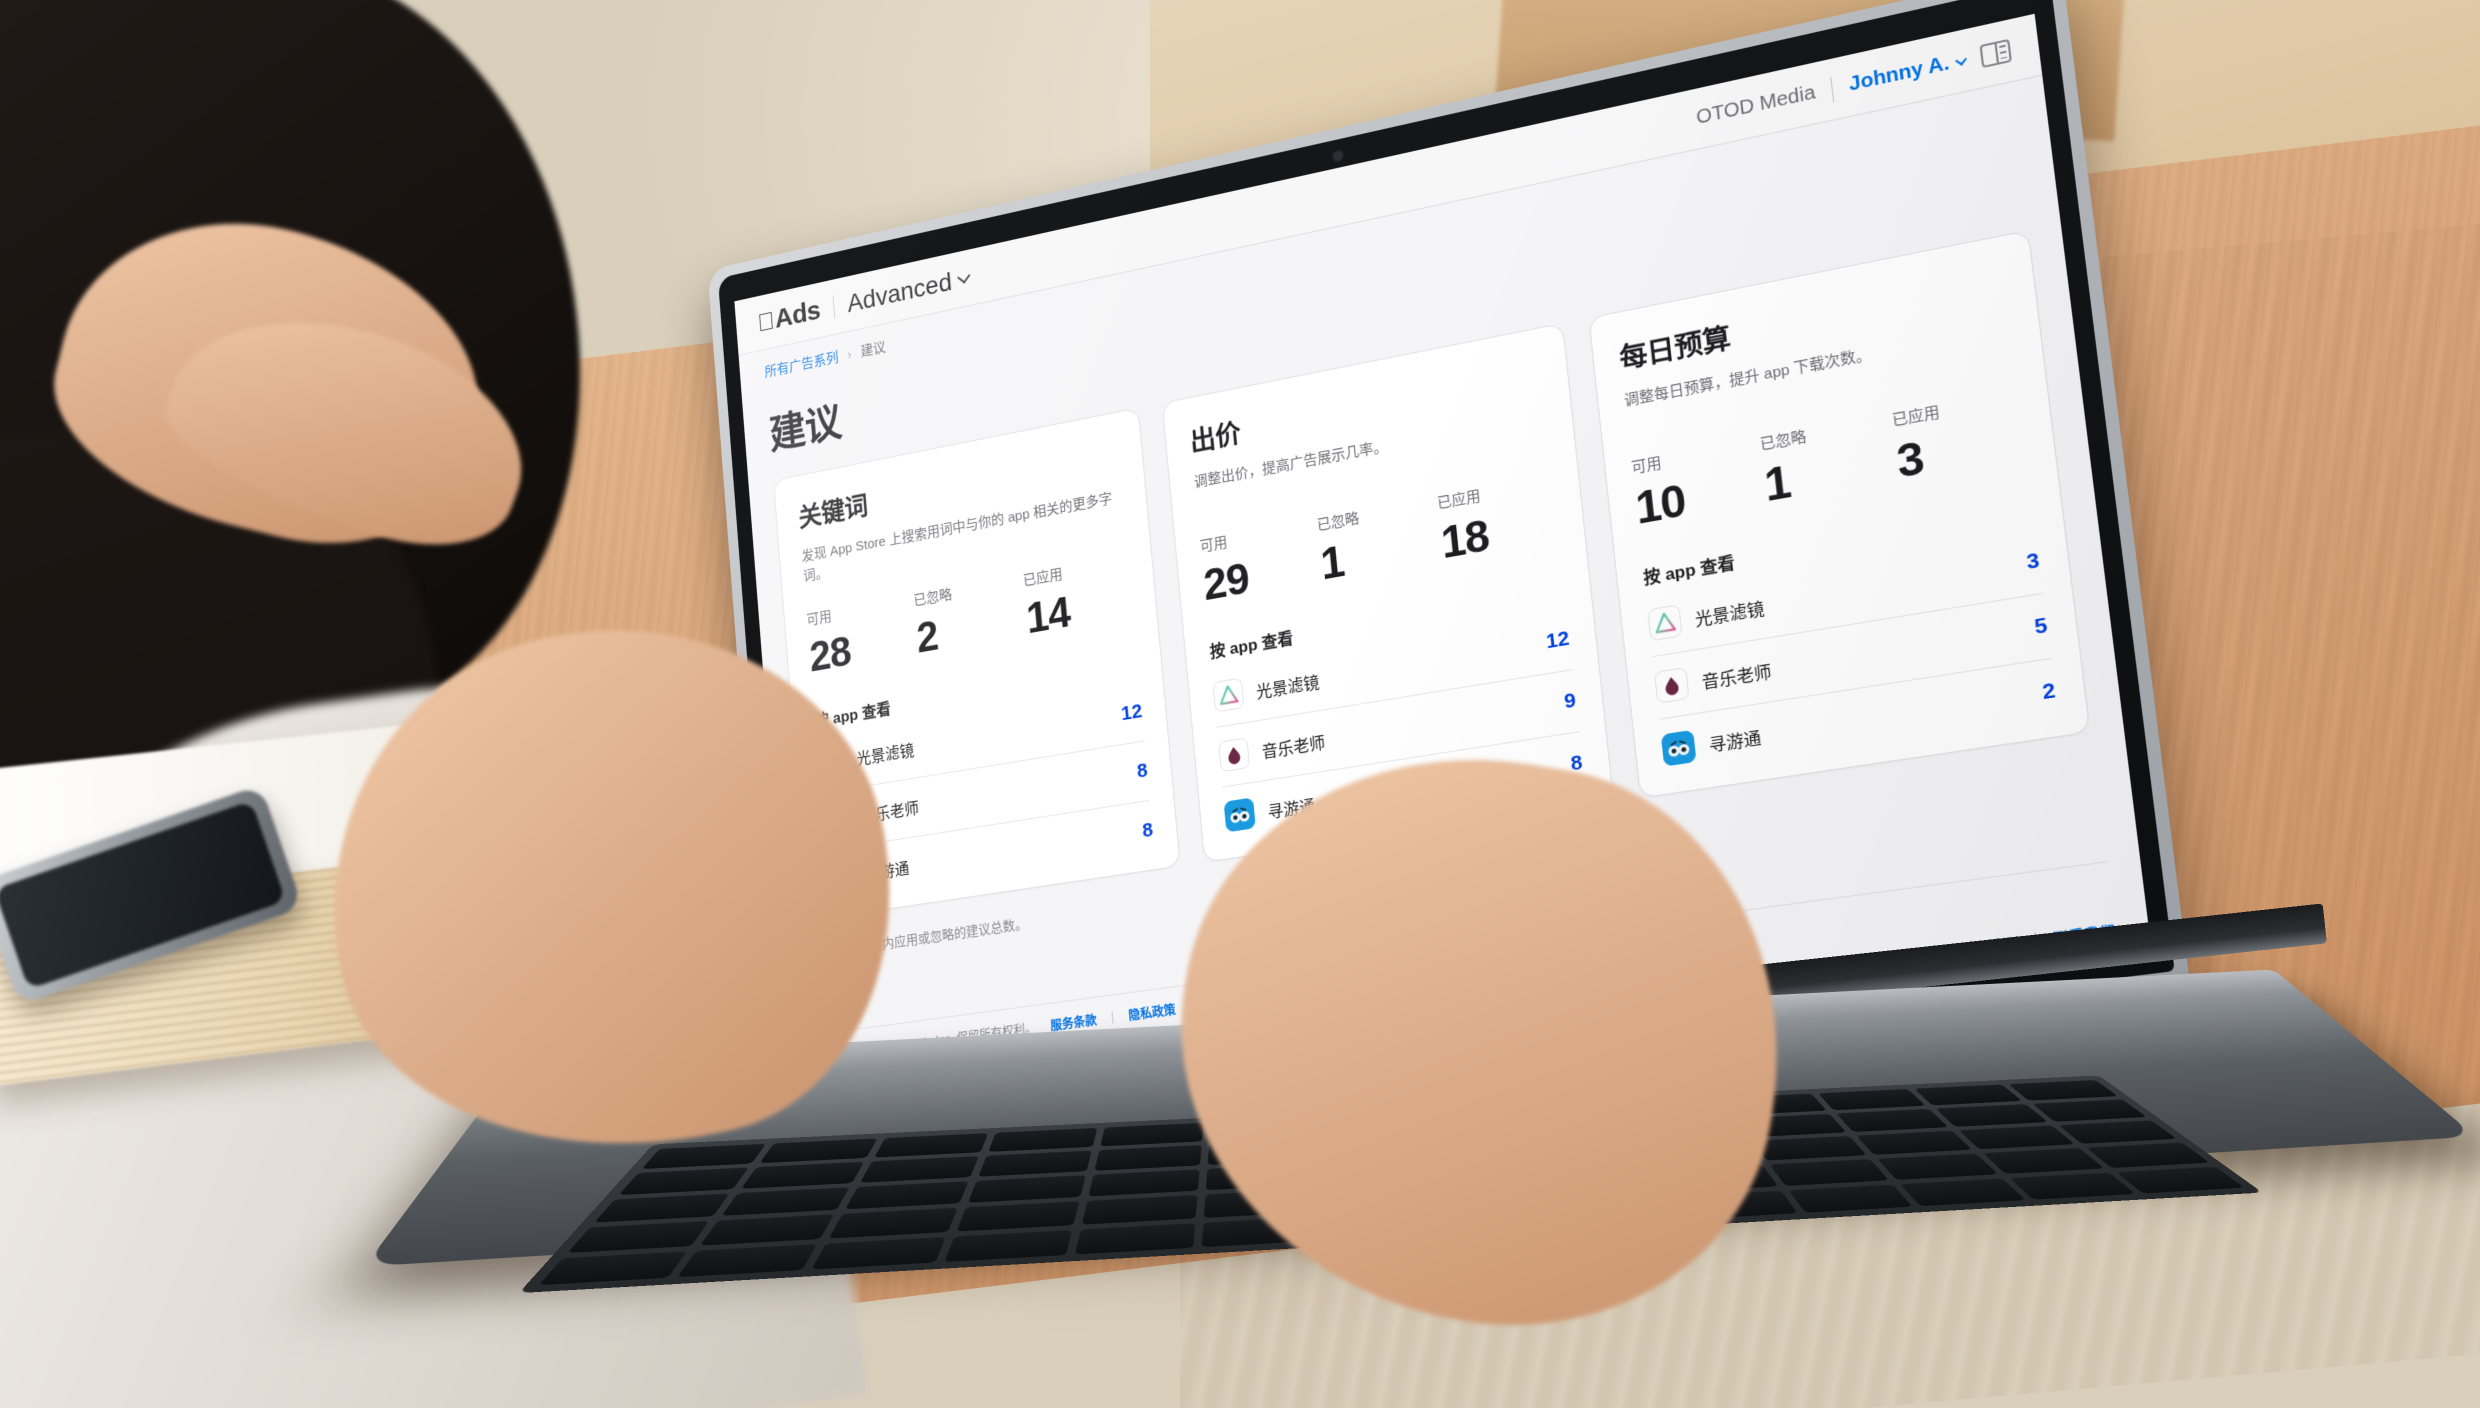 The height and width of the screenshot is (1408, 2480). What do you see at coordinates (1832, 89) in the screenshot?
I see `account-divider` at bounding box center [1832, 89].